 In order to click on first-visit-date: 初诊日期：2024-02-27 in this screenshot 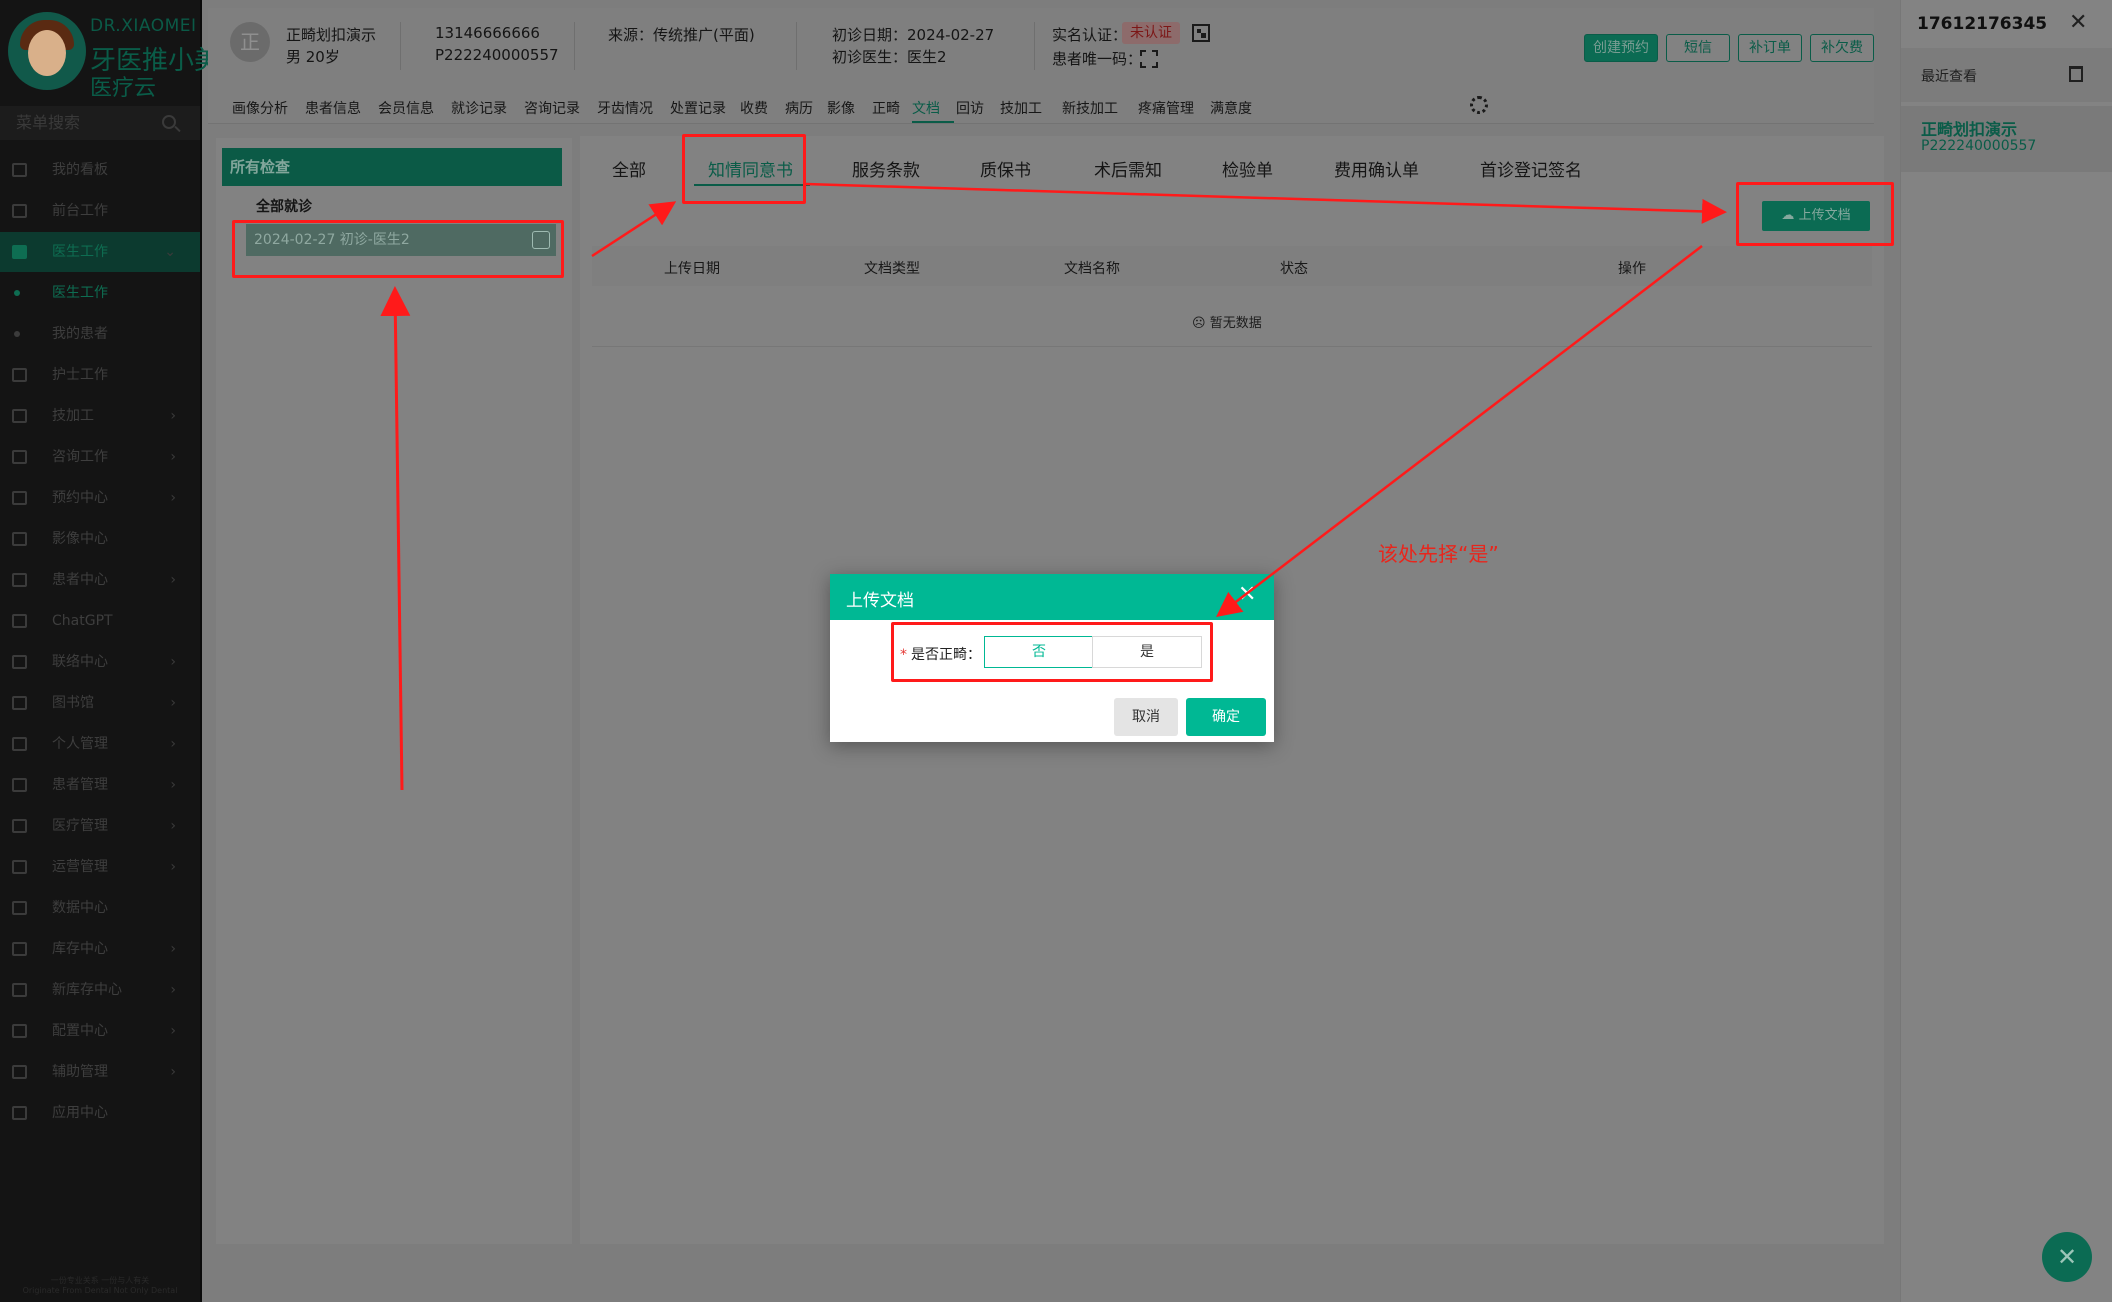, I will do `click(913, 35)`.